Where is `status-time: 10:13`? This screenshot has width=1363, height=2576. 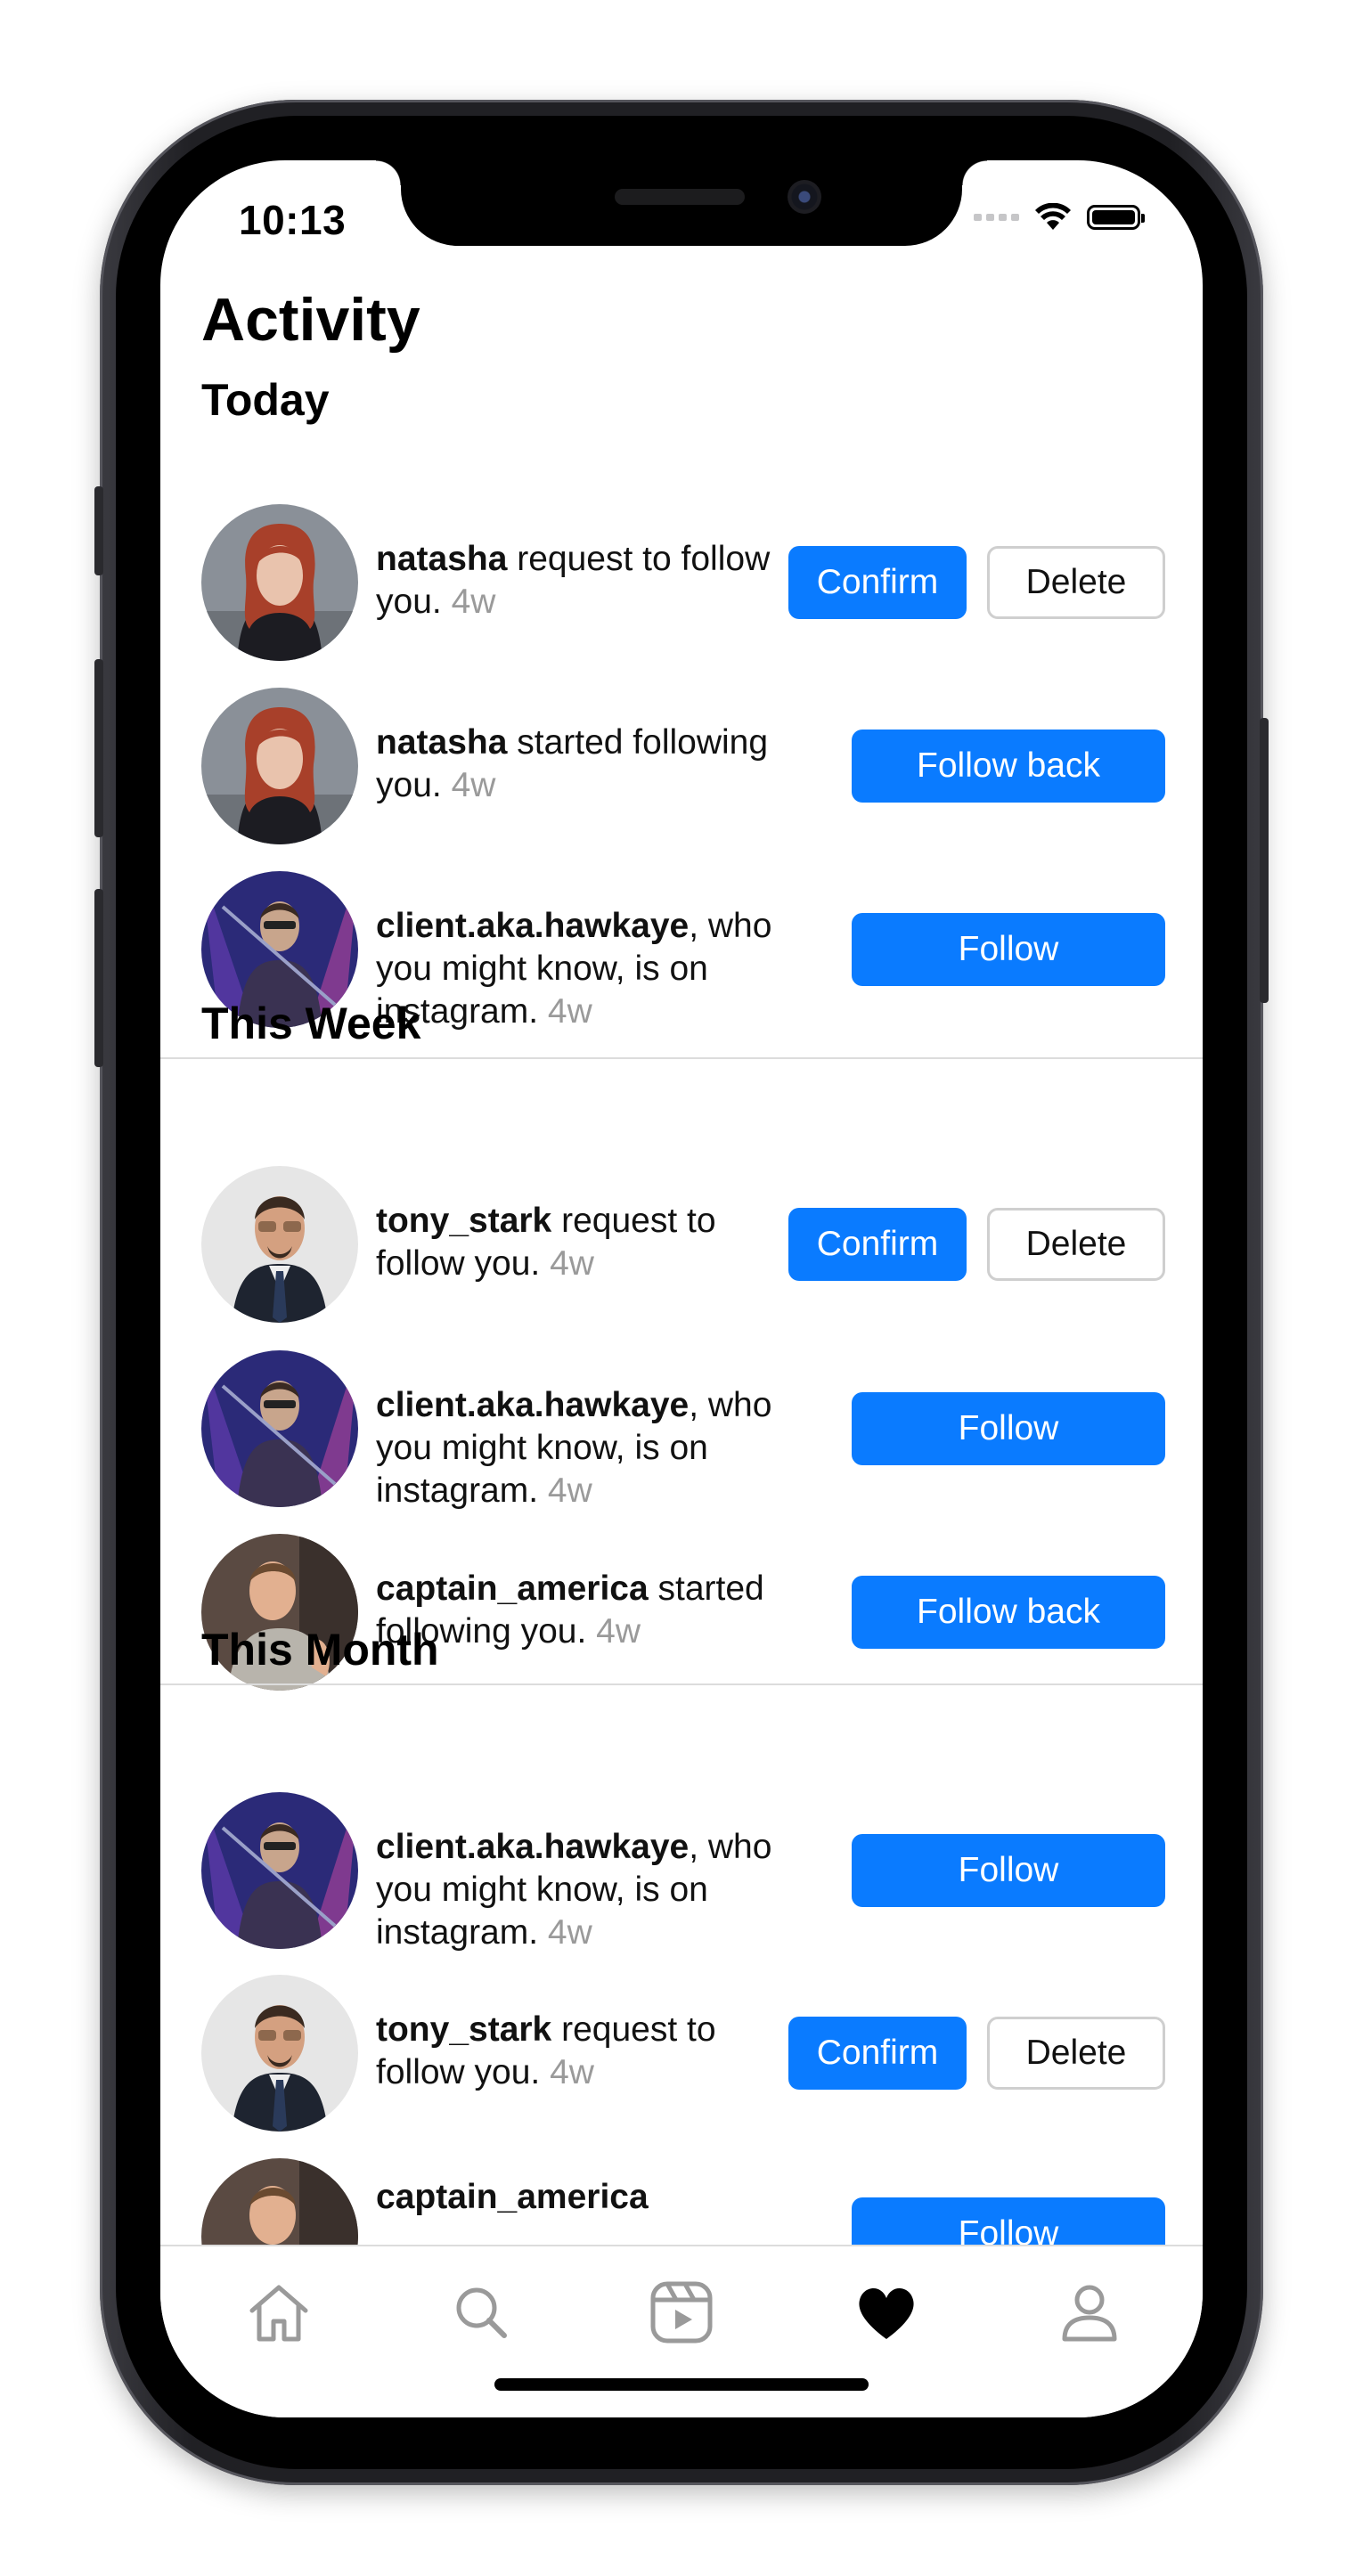
status-time: 10:13 is located at coordinates (293, 220).